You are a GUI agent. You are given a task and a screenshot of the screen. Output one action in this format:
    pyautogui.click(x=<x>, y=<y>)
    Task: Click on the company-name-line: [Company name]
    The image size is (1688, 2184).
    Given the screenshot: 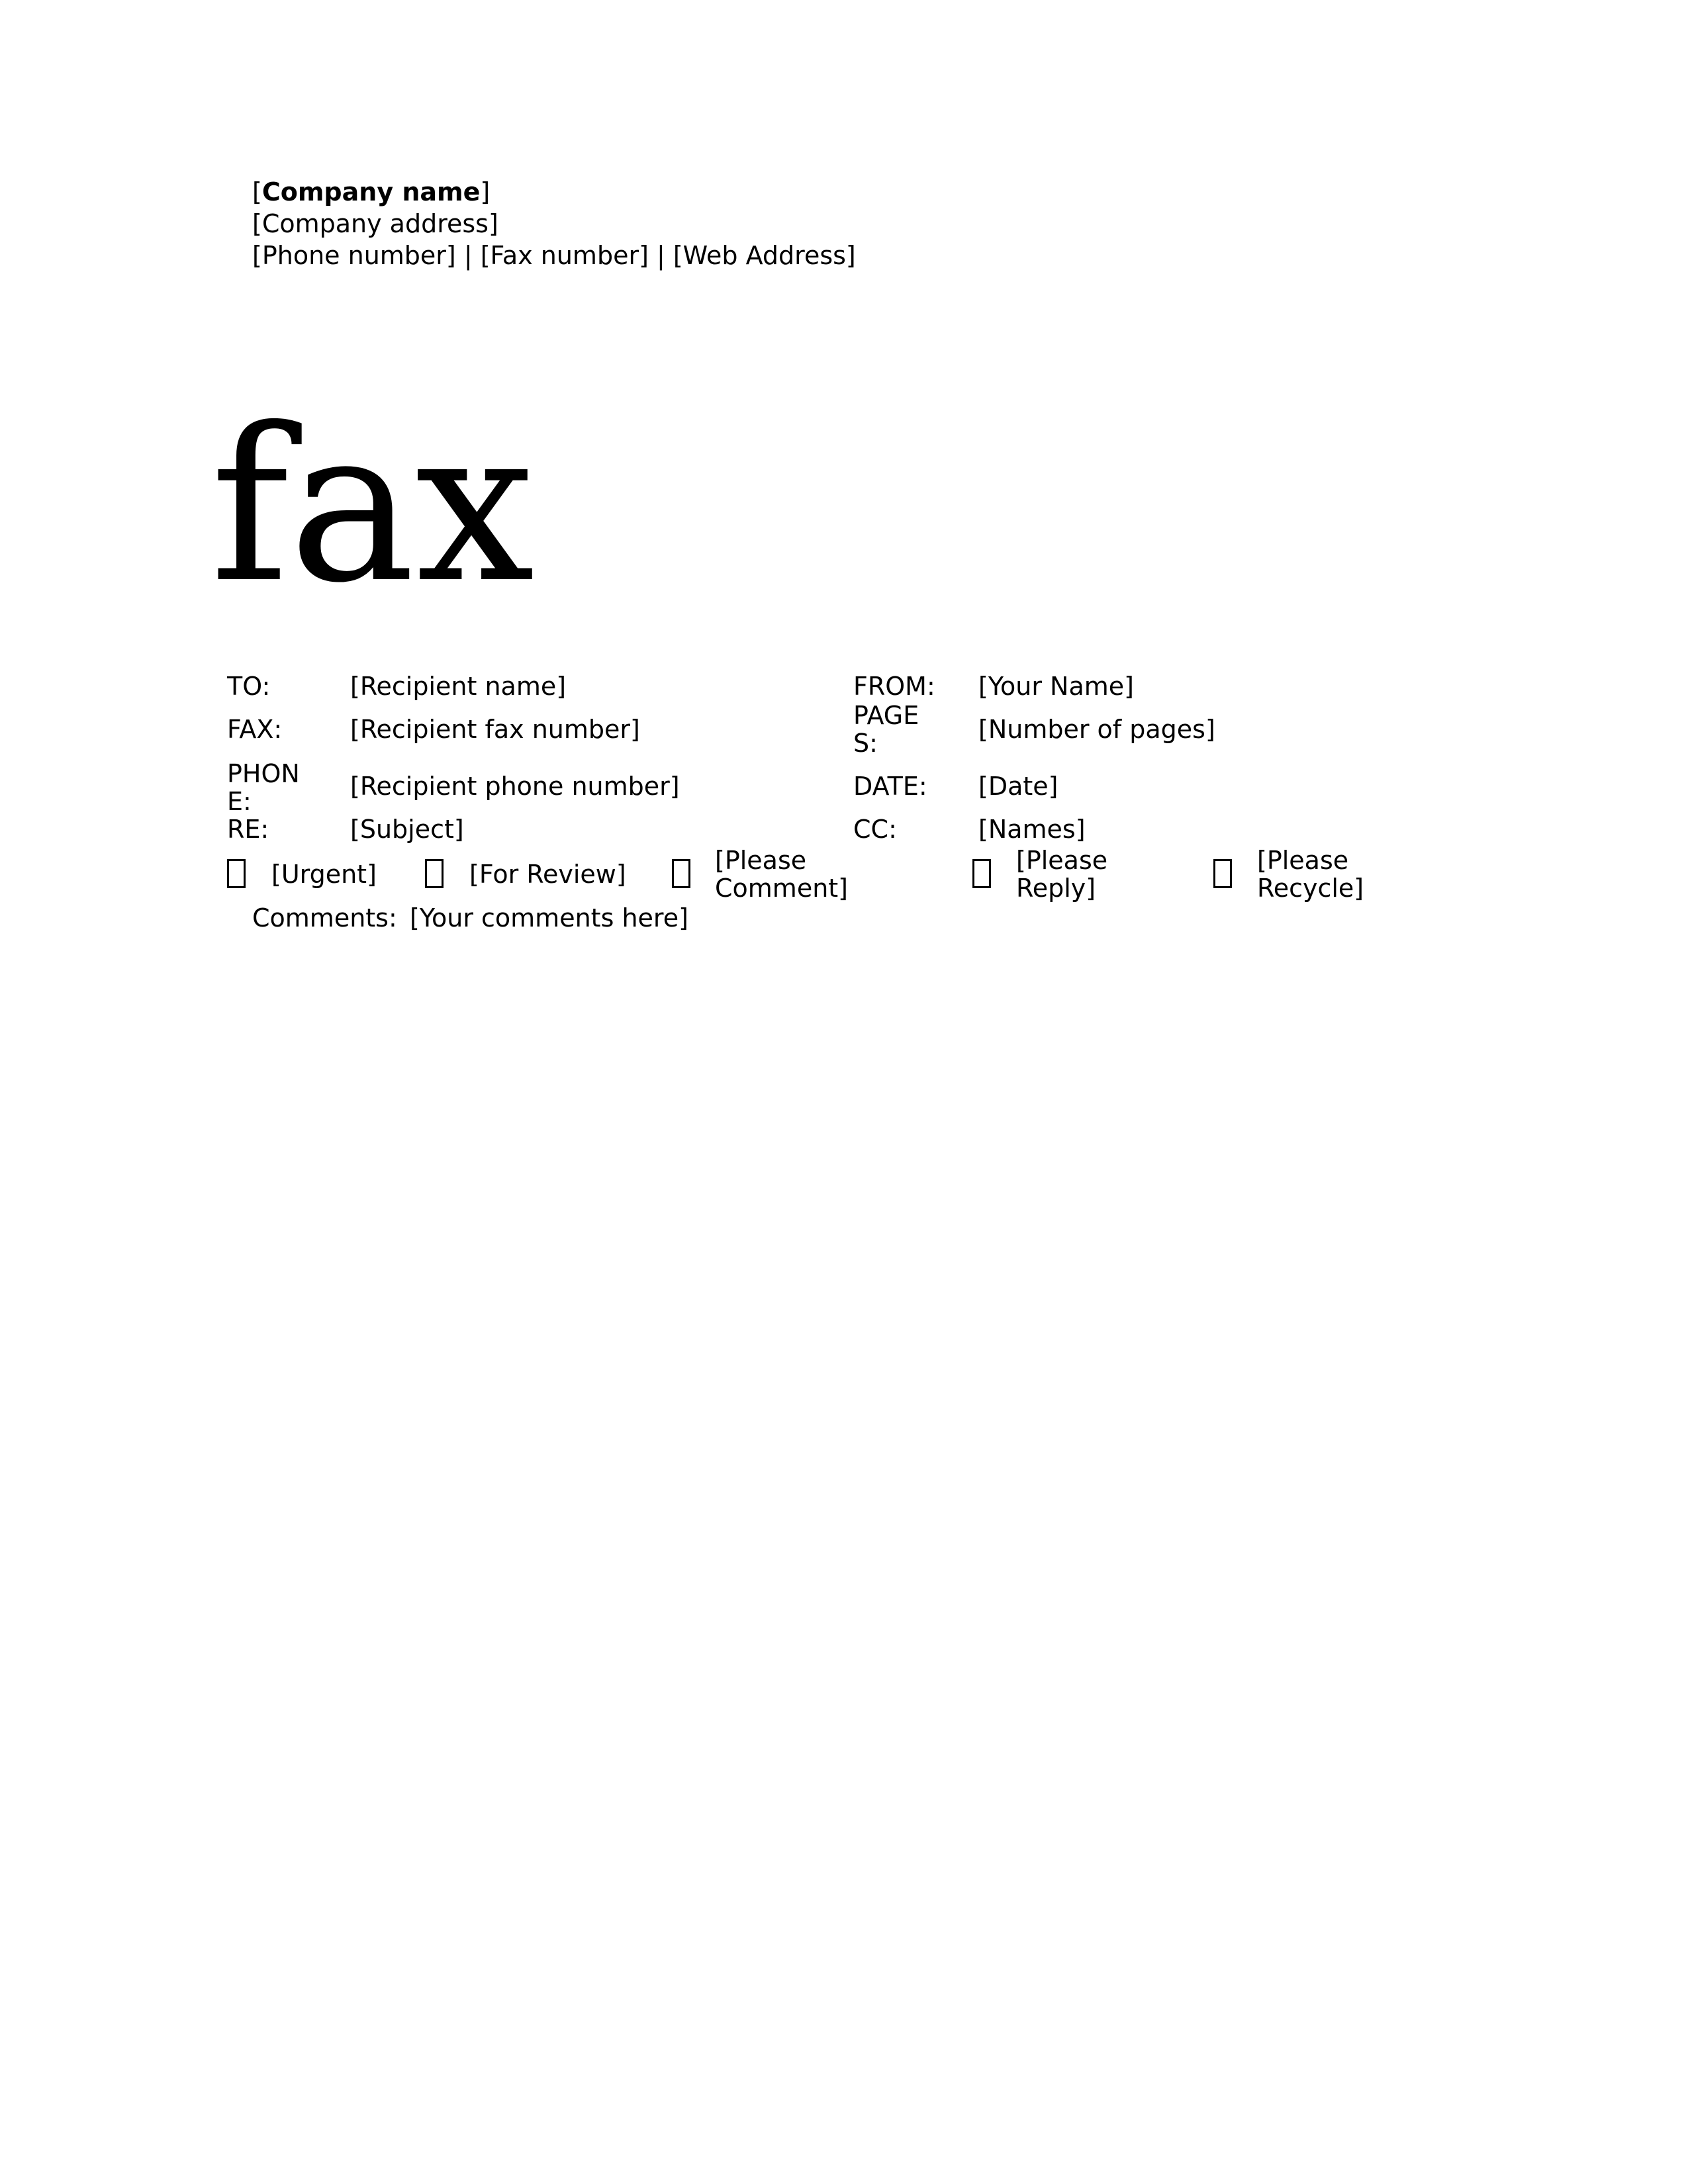 What is the action you would take?
    pyautogui.click(x=371, y=192)
    